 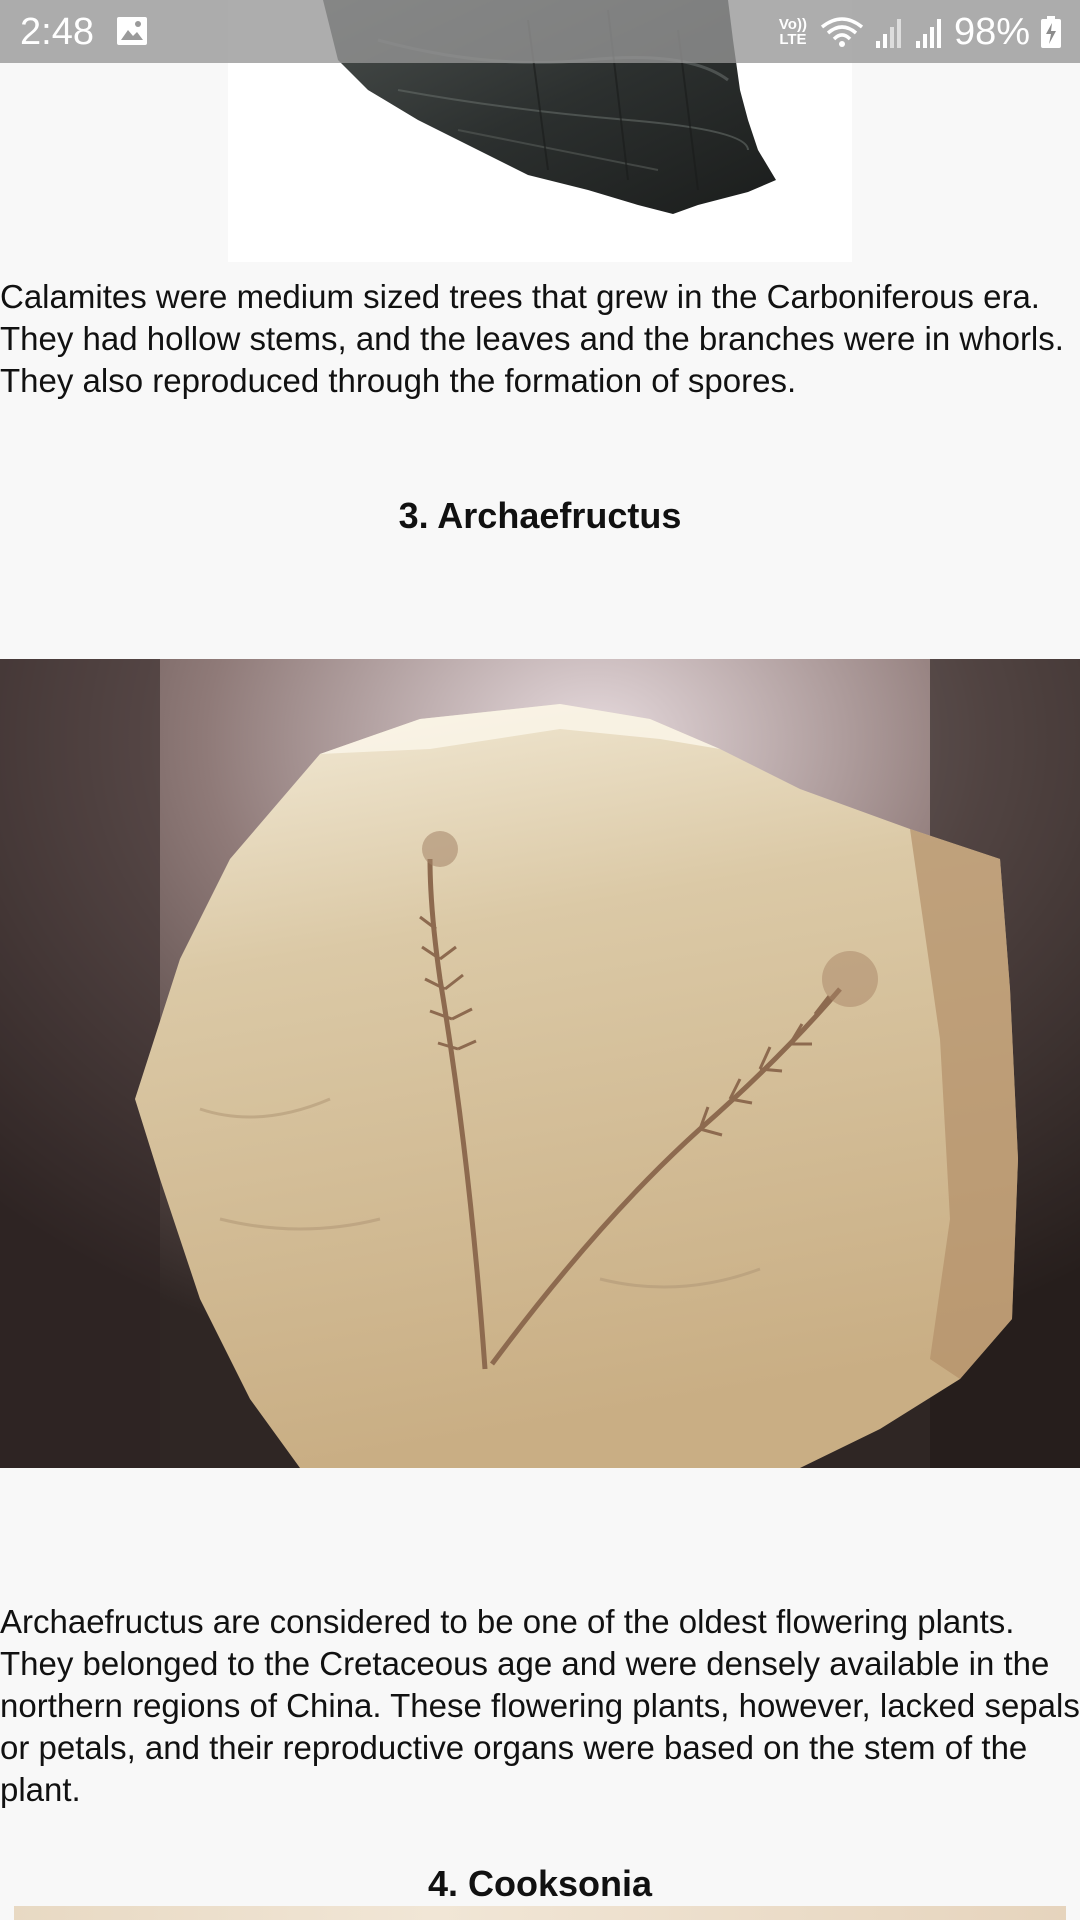 I want to click on status-bar: 2:48 Vo)) LTE 98%, so click(x=540, y=31).